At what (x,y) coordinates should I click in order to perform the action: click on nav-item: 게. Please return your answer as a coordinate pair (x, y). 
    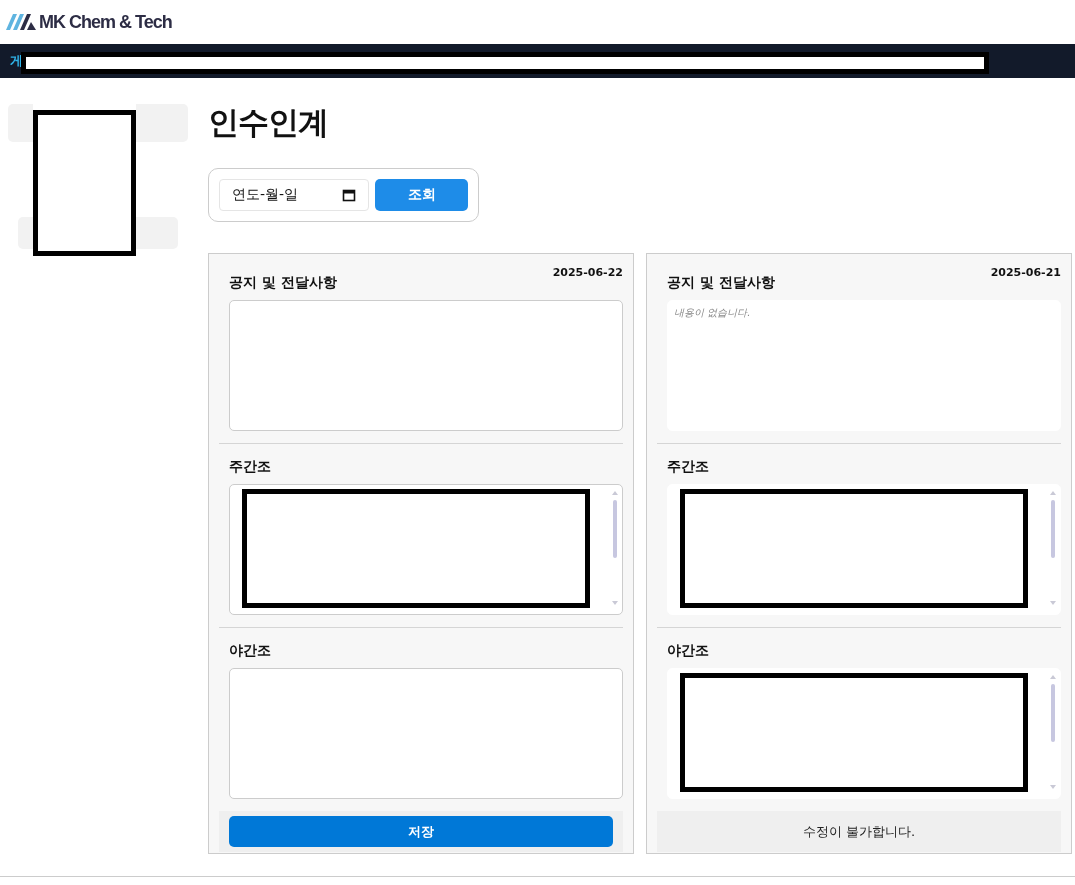
    Looking at the image, I should click on (16, 61).